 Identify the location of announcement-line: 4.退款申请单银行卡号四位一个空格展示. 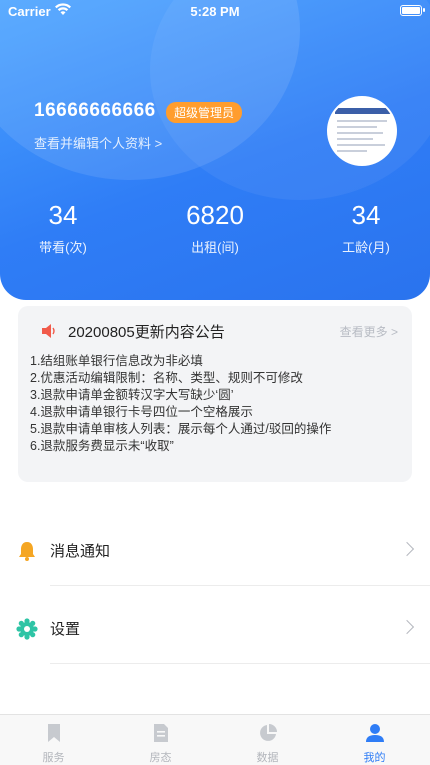
(141, 412).